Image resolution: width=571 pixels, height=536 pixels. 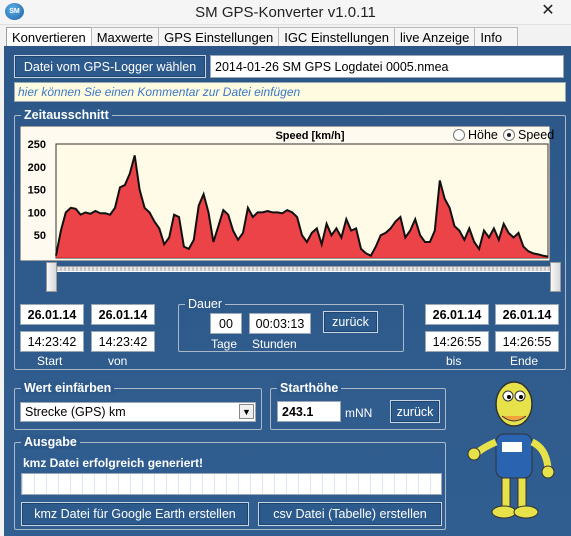 What do you see at coordinates (37, 191) in the screenshot?
I see `y-tick-label: 150` at bounding box center [37, 191].